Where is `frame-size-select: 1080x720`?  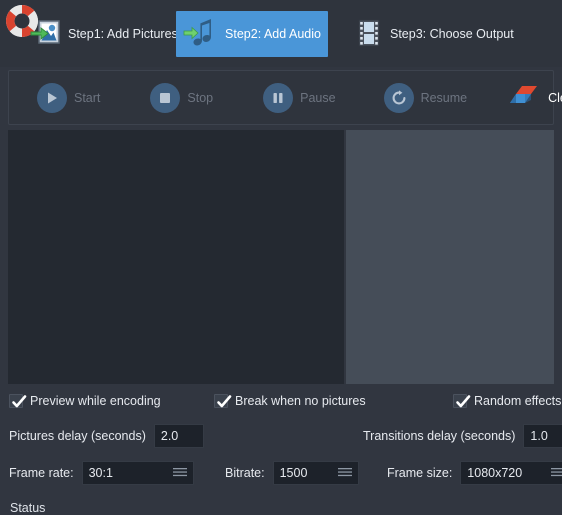
frame-size-select: 1080x720 is located at coordinates (511, 473).